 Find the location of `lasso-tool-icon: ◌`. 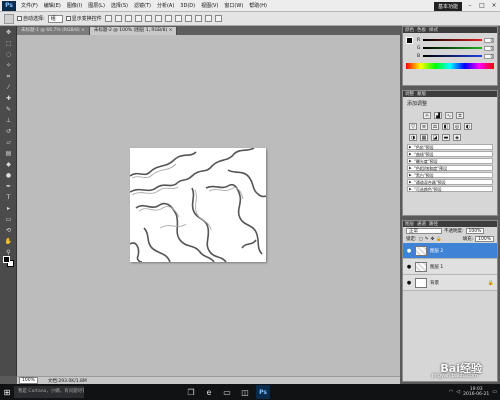

lasso-tool-icon: ◌ is located at coordinates (8, 54).